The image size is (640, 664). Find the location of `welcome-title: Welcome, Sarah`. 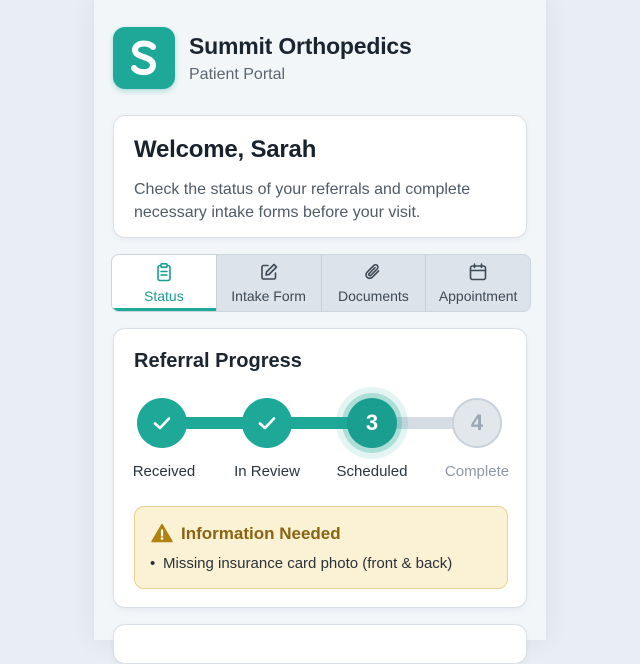

welcome-title: Welcome, Sarah is located at coordinates (225, 149).